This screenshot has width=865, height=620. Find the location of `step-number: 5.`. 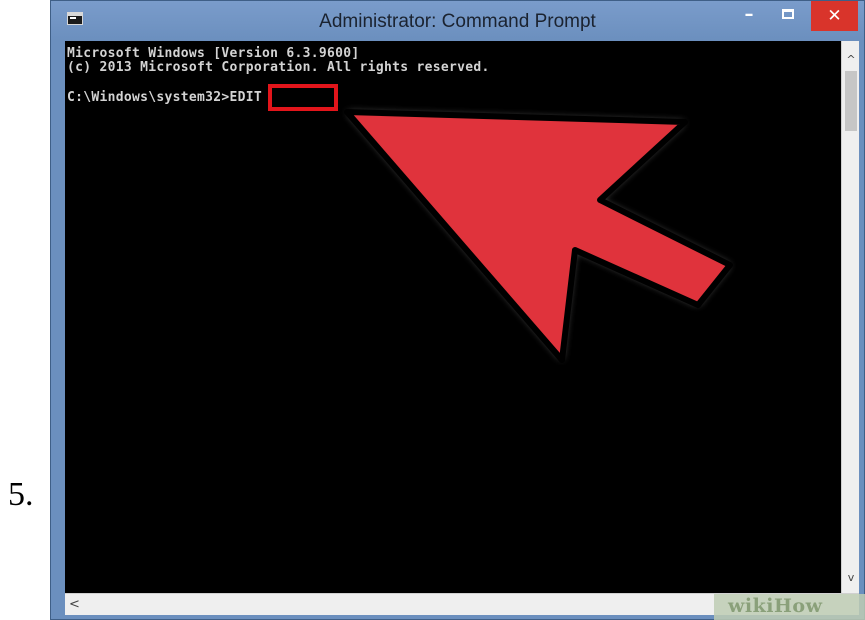

step-number: 5. is located at coordinates (21, 494).